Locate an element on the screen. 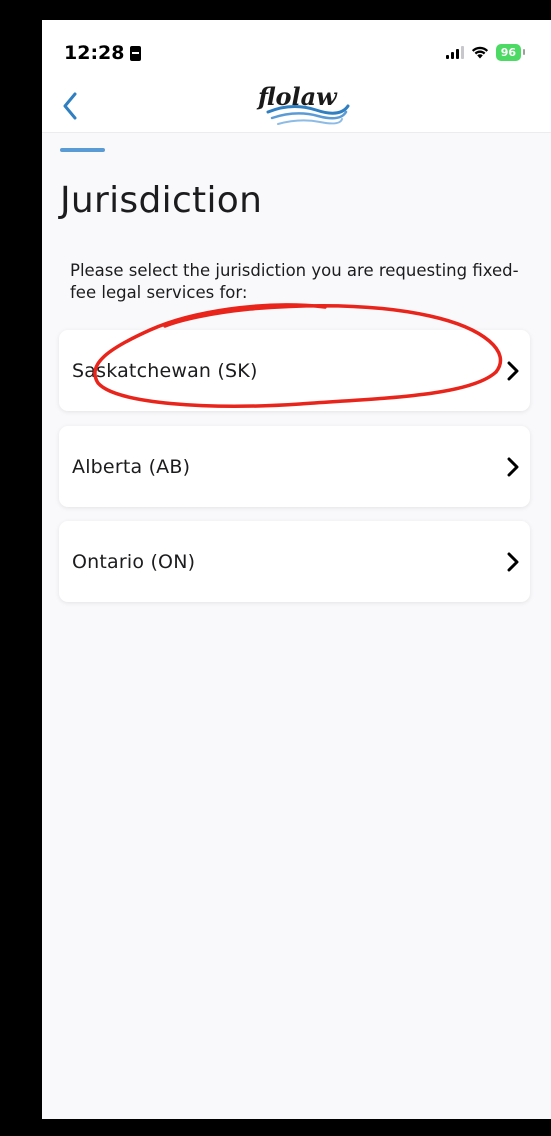  option-saskatchewan: Saskatchewan (SK) is located at coordinates (294, 370).